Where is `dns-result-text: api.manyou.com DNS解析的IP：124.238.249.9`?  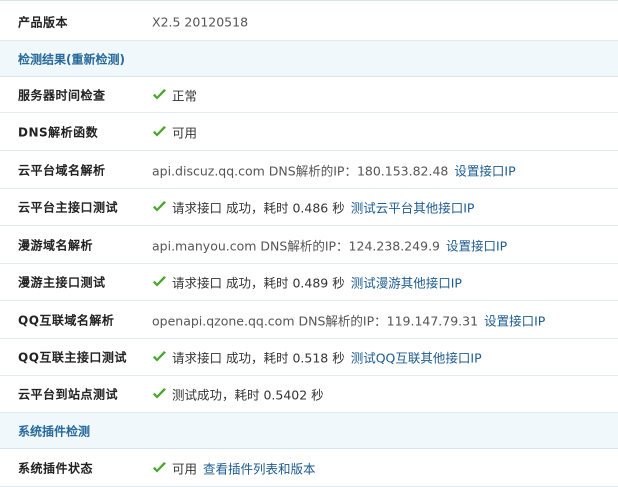 dns-result-text: api.manyou.com DNS解析的IP：124.238.249.9 is located at coordinates (296, 245).